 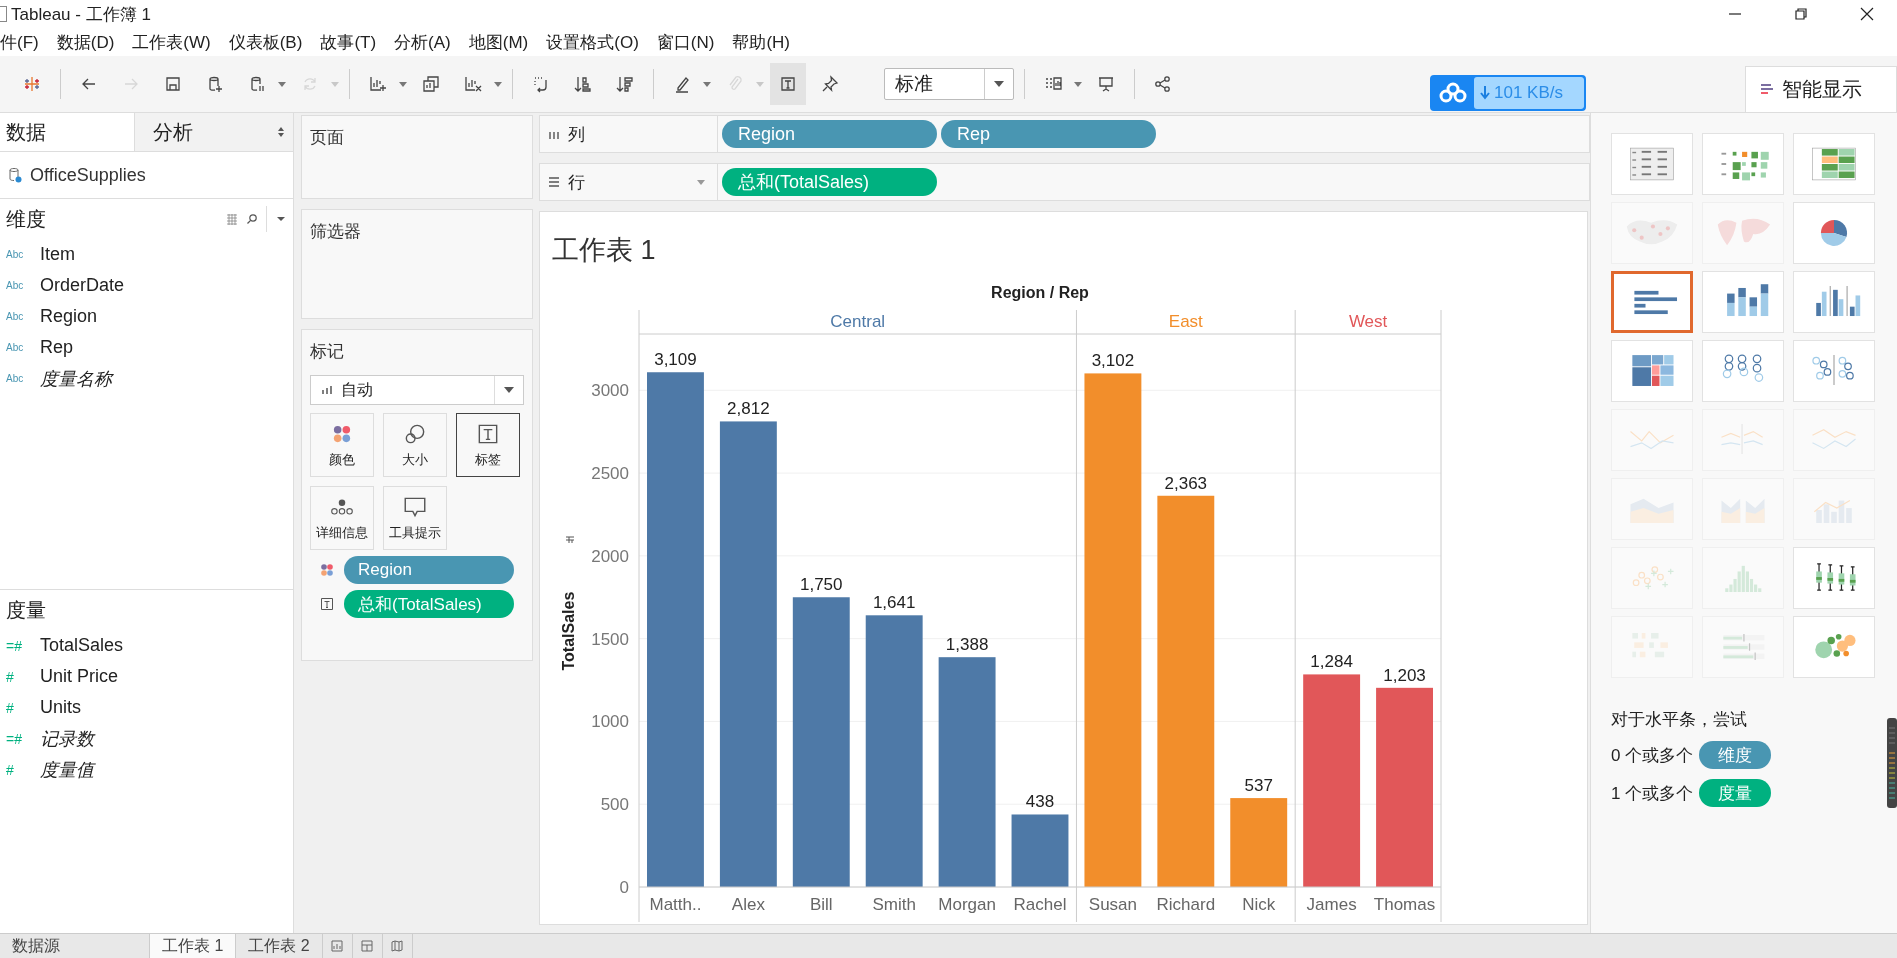 What do you see at coordinates (1404, 904) in the screenshot?
I see `category-label: Thomas` at bounding box center [1404, 904].